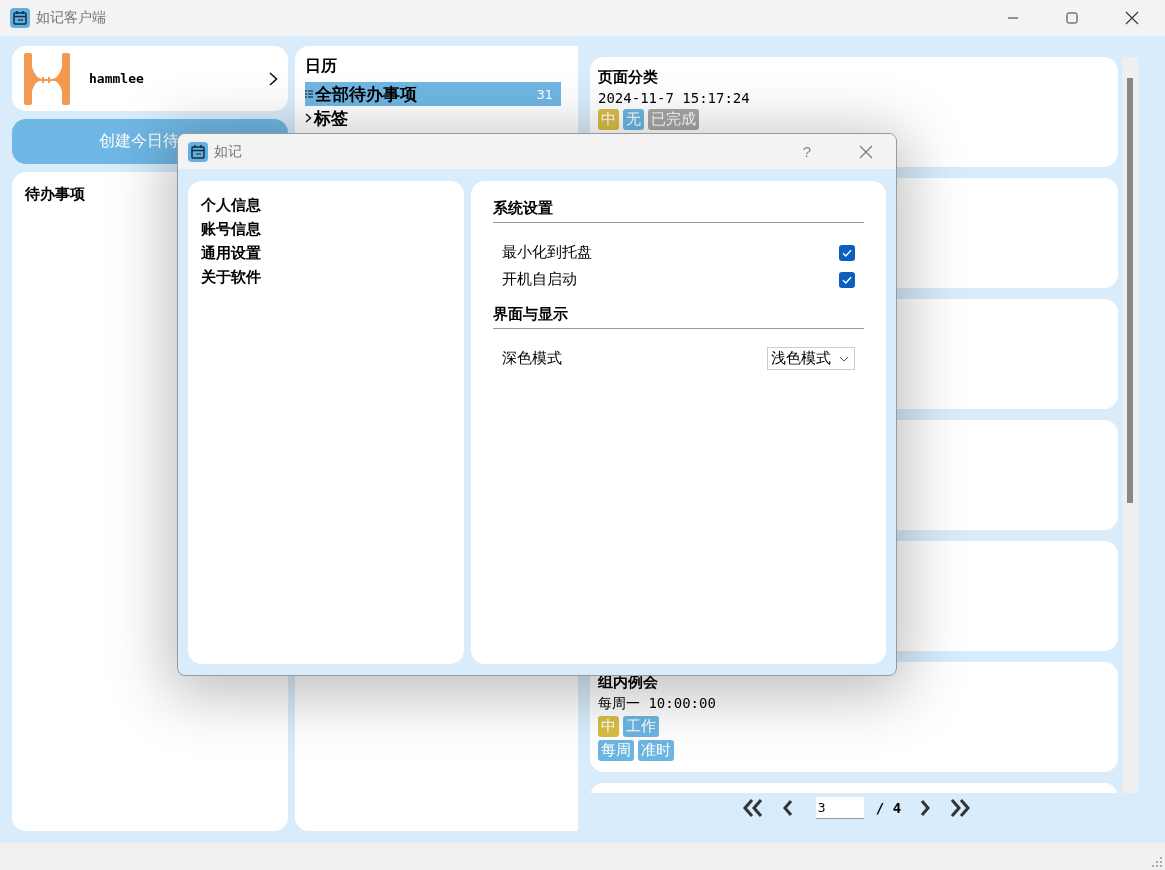  Describe the element at coordinates (1072, 18) in the screenshot. I see `maximize-icon` at that location.